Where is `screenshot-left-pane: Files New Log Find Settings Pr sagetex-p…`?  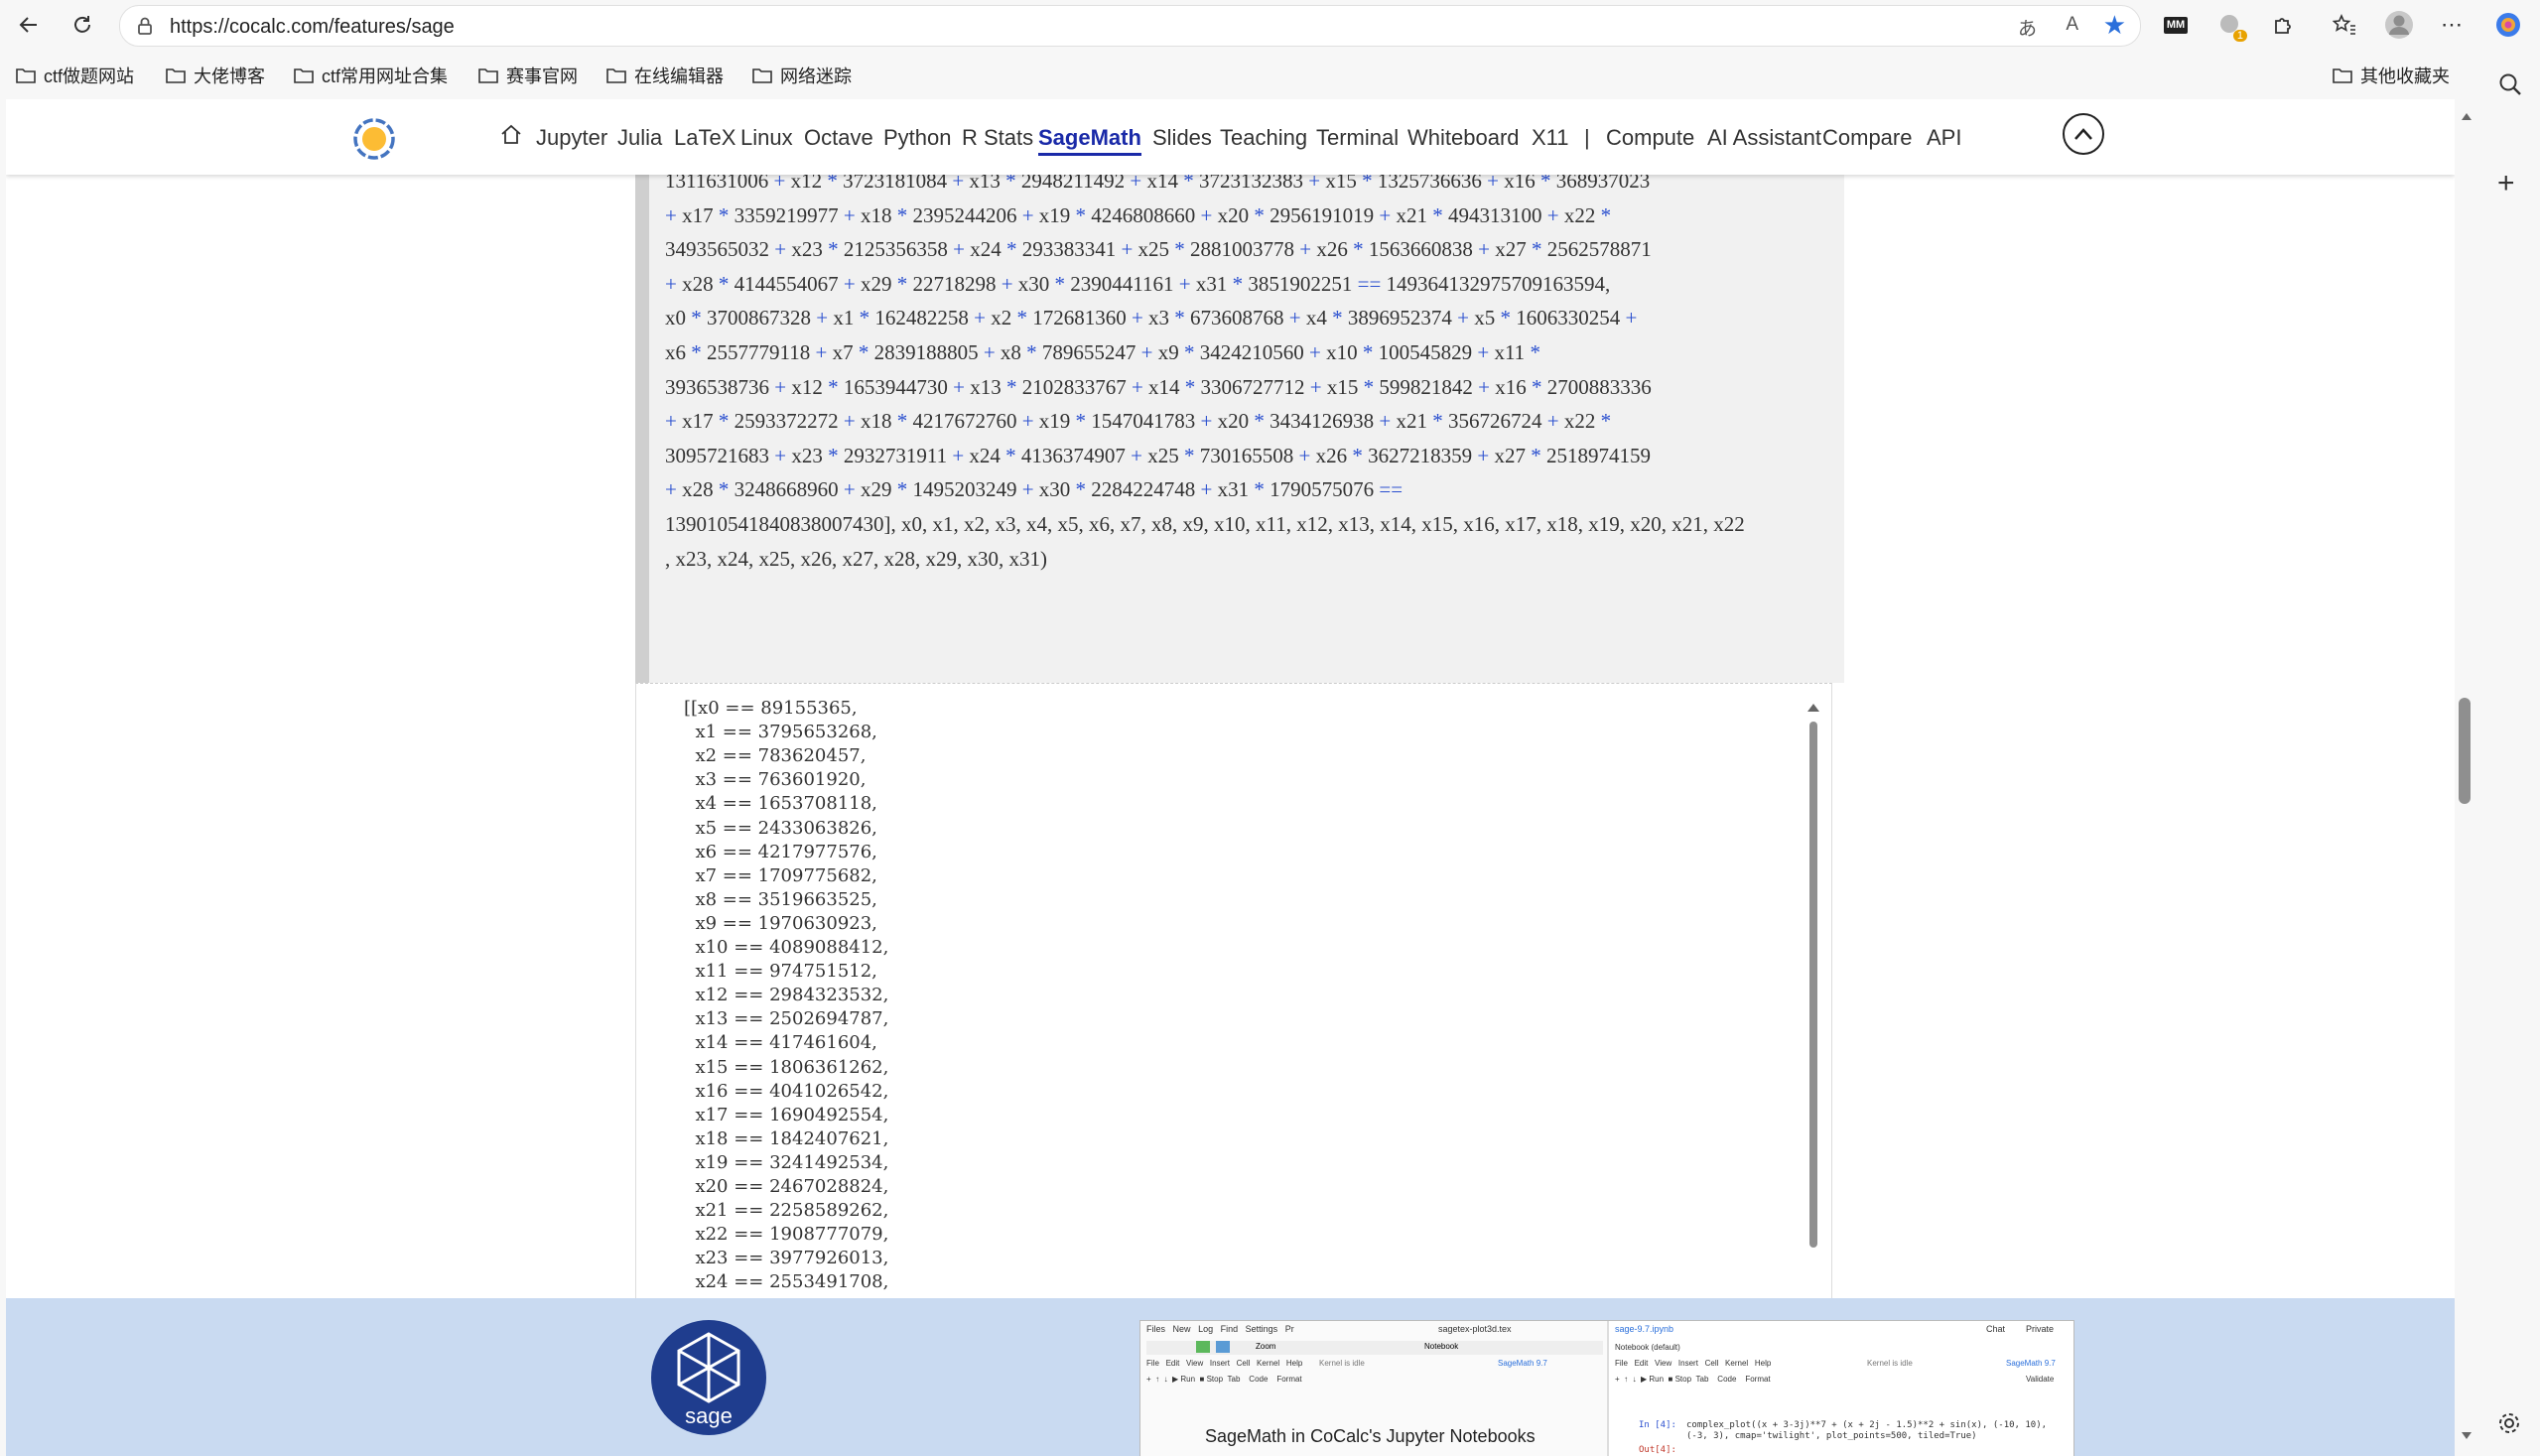
screenshot-left-pane: Files New Log Find Settings Pr sagetex-p… is located at coordinates (1374, 1388).